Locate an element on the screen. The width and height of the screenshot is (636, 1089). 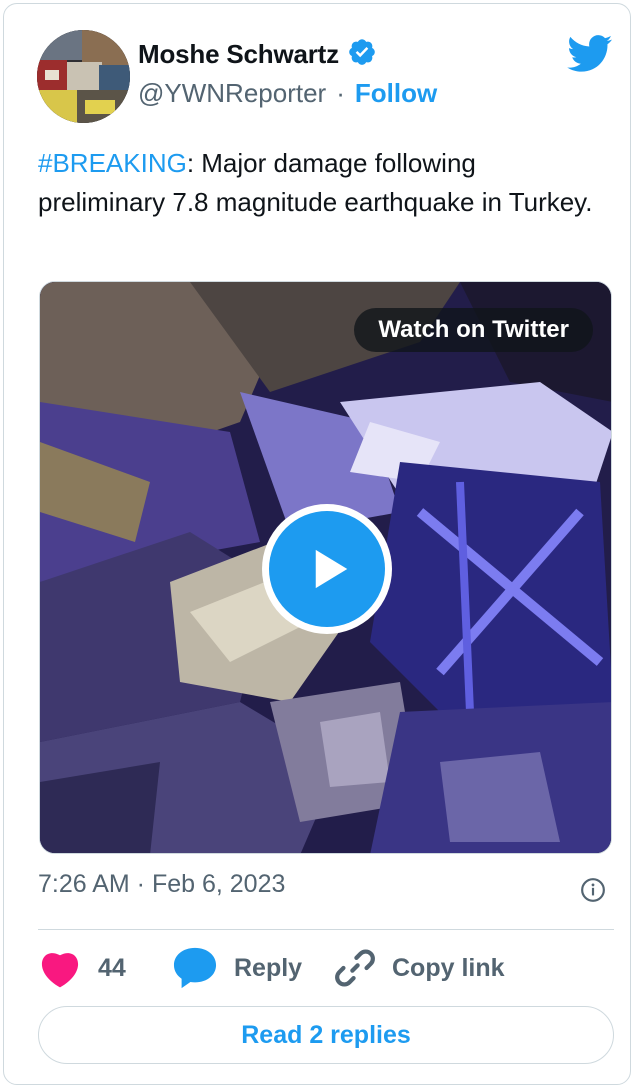
play-button is located at coordinates (327, 569).